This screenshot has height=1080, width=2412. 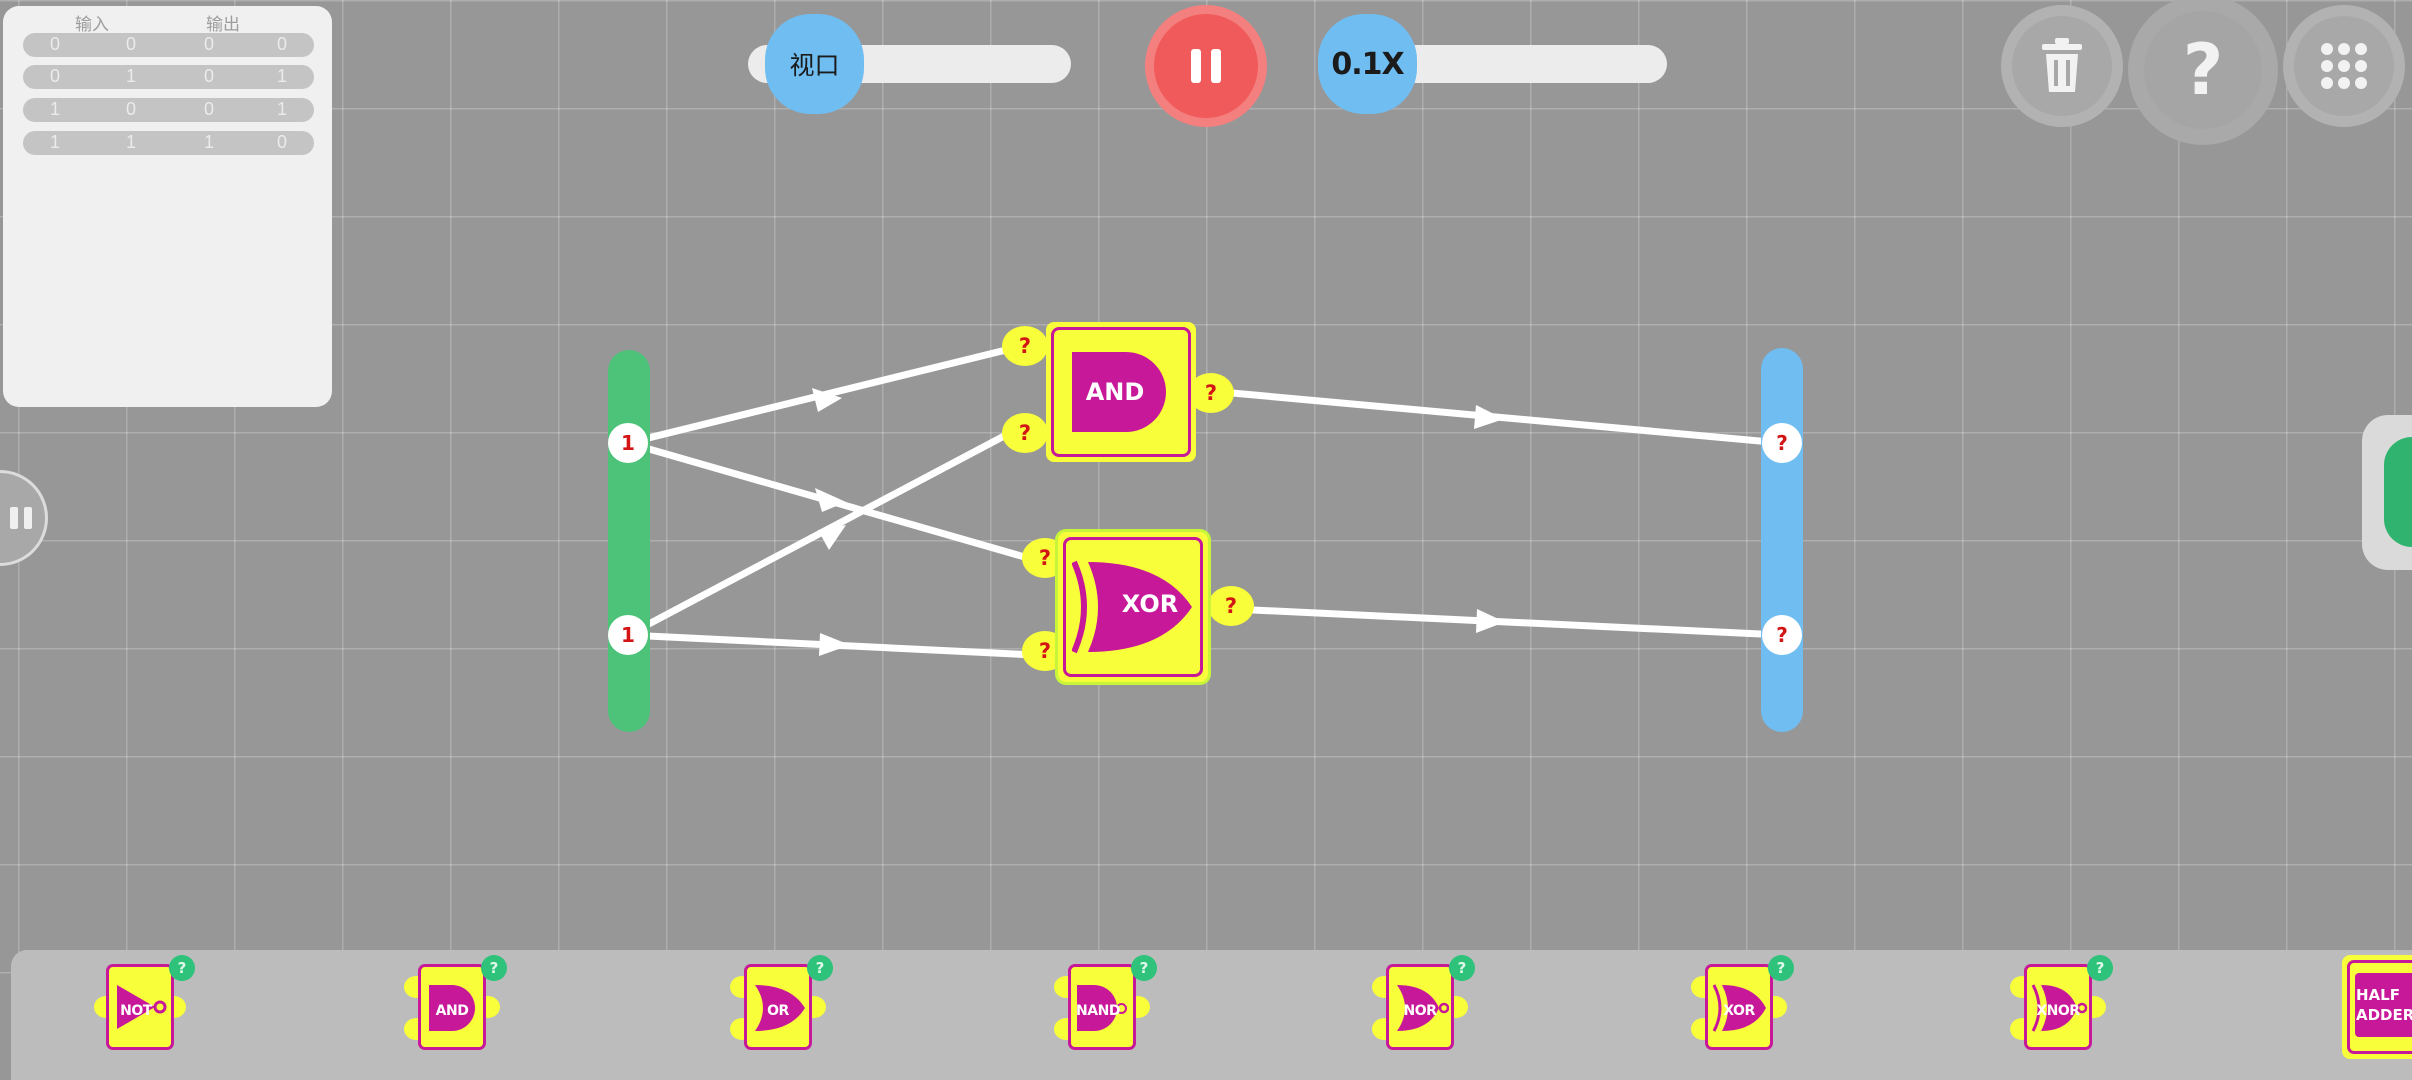 I want to click on xor-gate-icon: XOR, so click(x=1739, y=1007).